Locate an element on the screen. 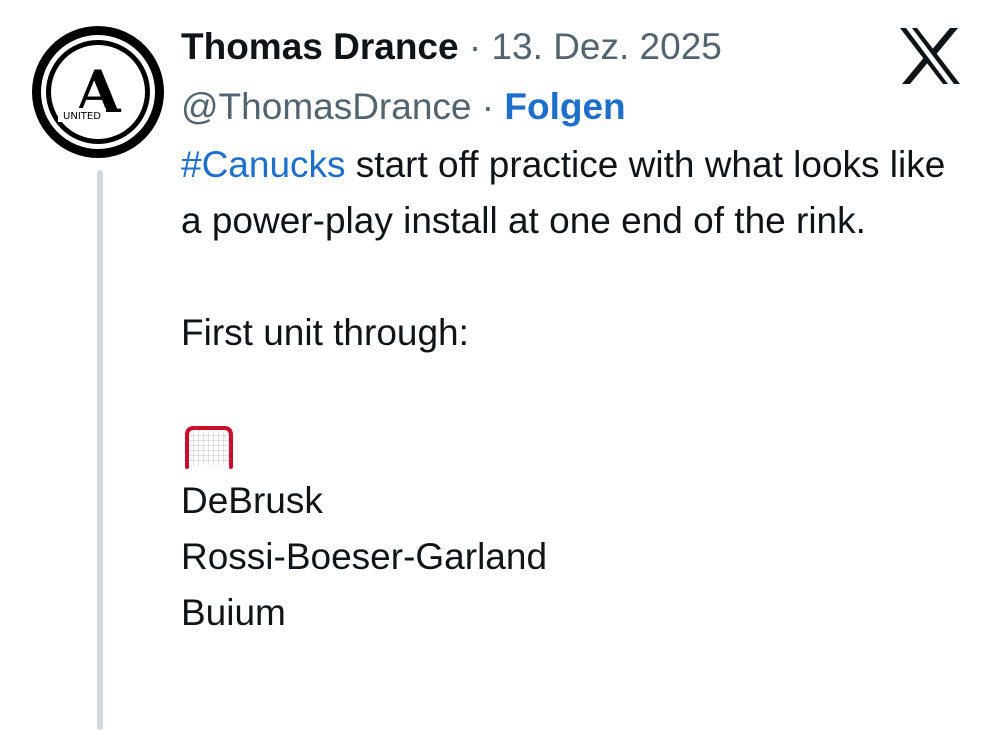  x-logo-icon is located at coordinates (930, 56).